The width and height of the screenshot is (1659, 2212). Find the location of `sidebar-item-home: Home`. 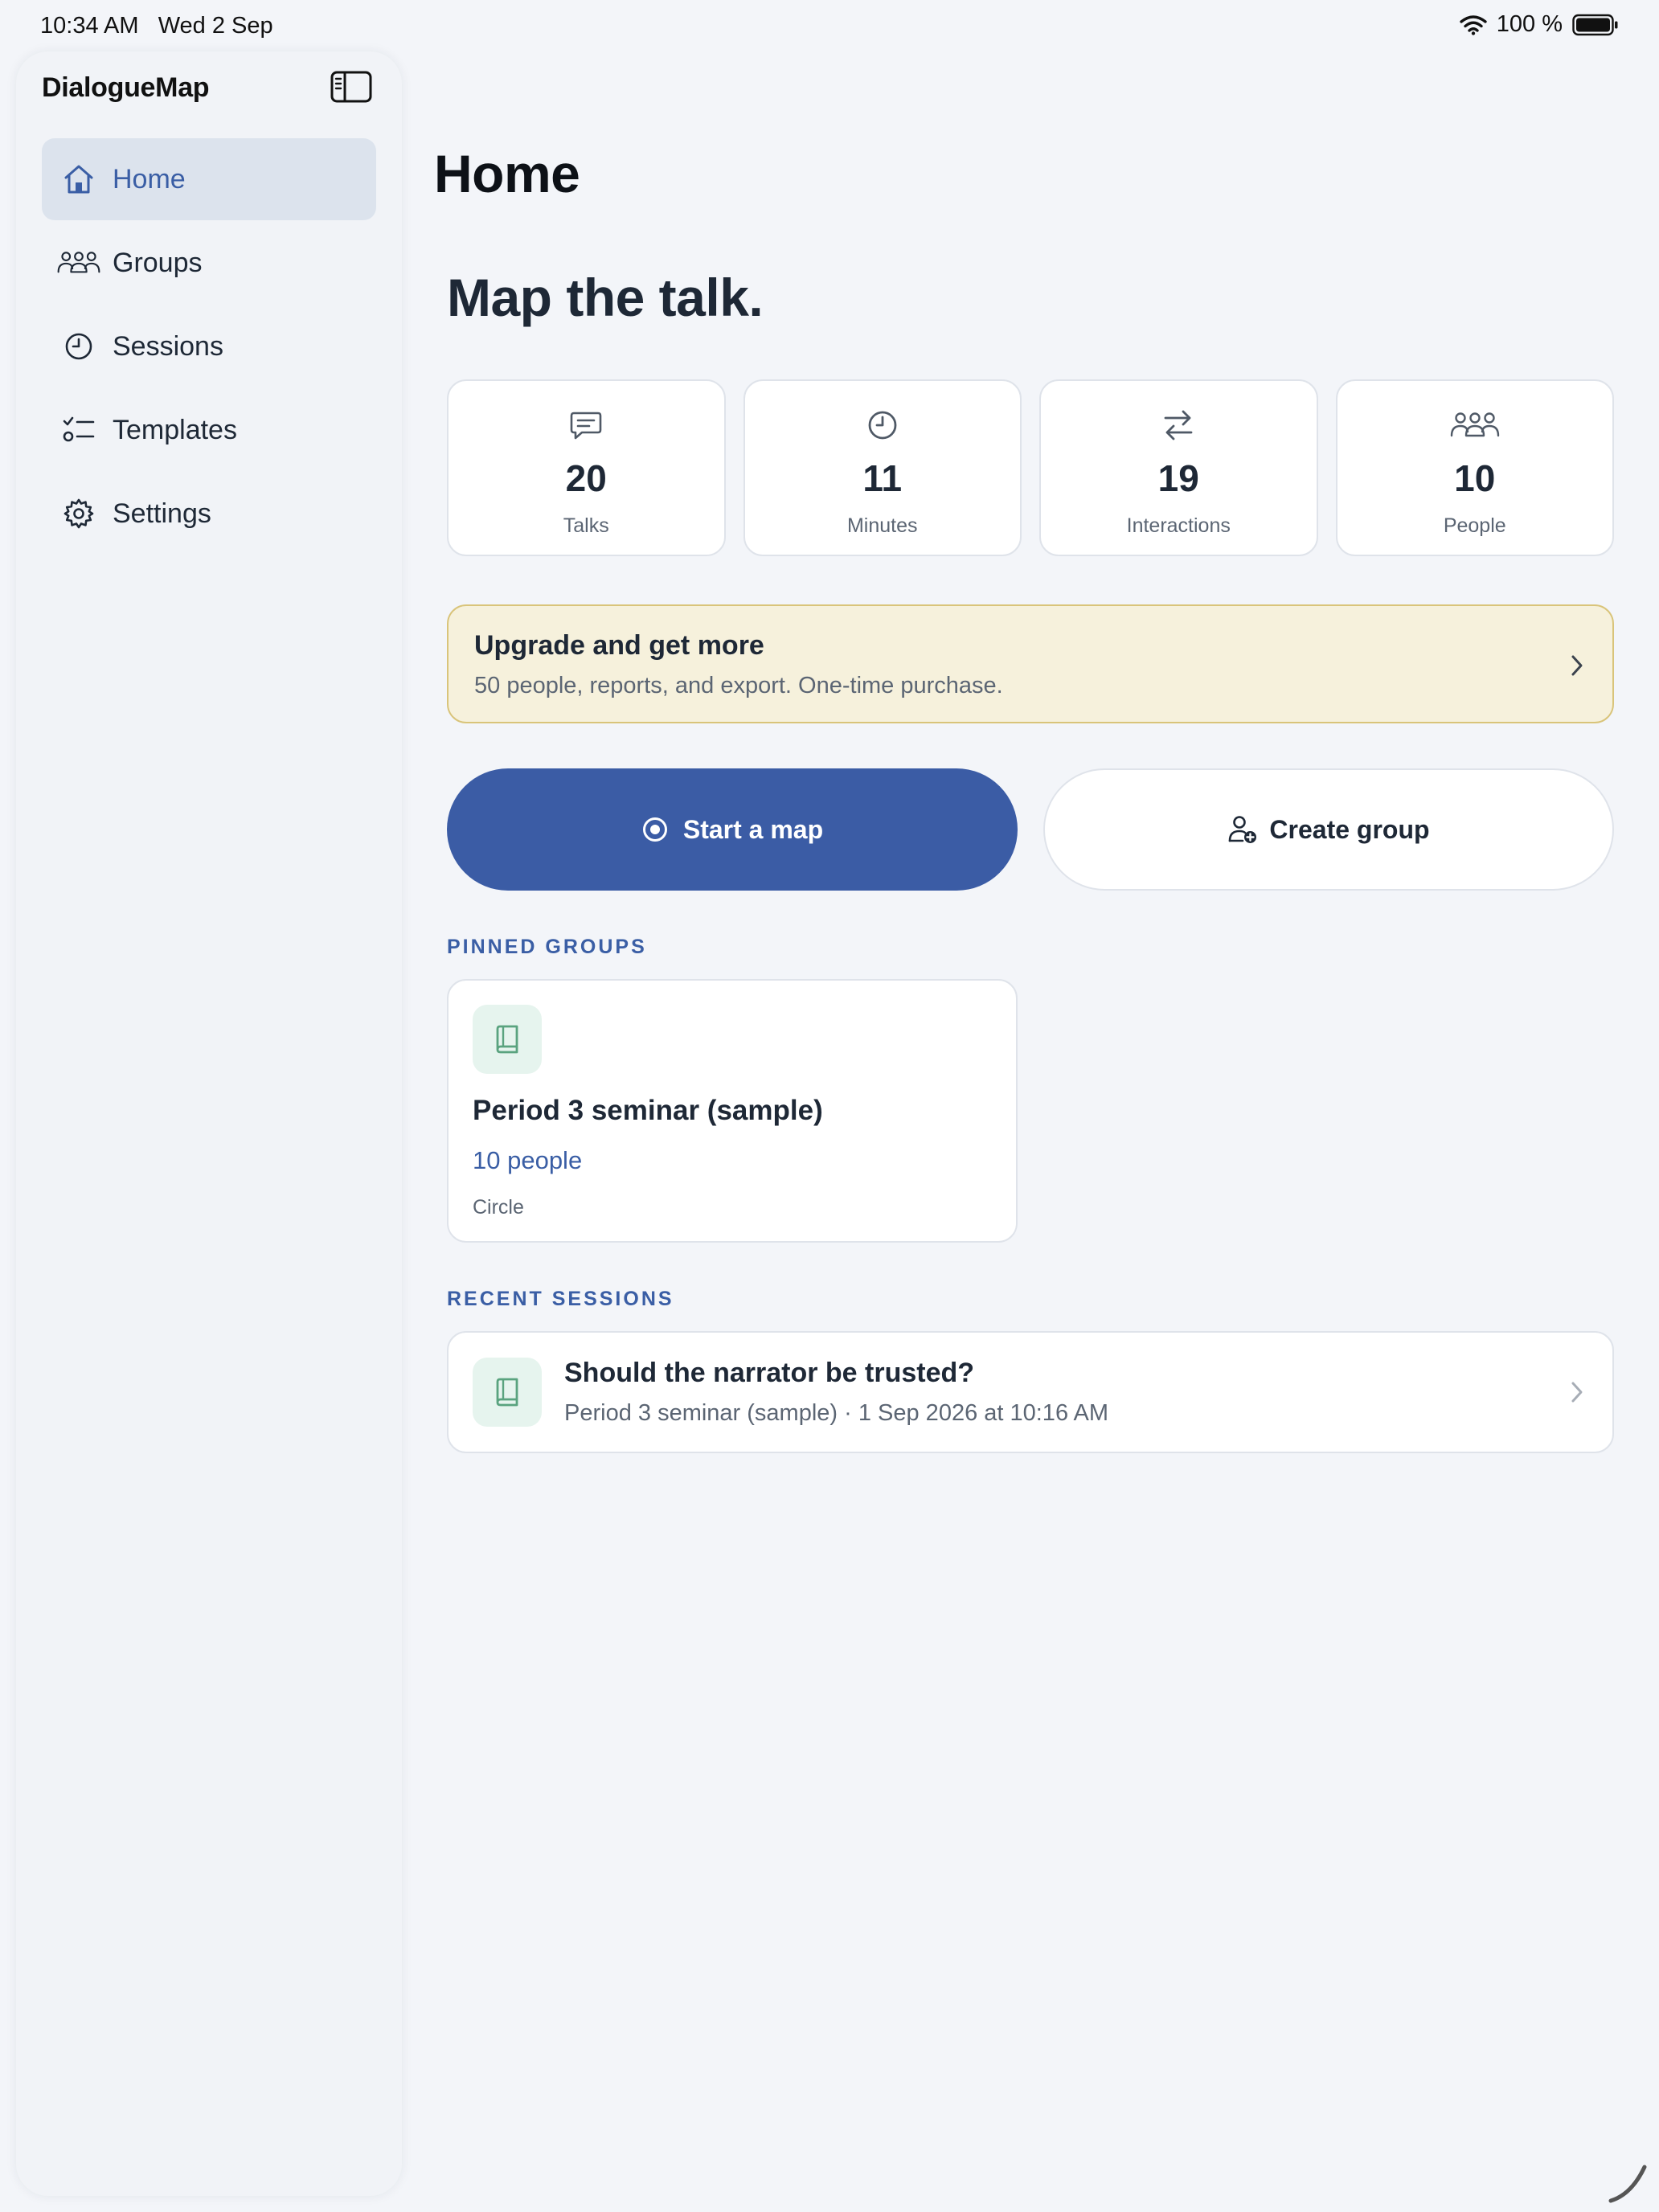

sidebar-item-home: Home is located at coordinates (209, 179).